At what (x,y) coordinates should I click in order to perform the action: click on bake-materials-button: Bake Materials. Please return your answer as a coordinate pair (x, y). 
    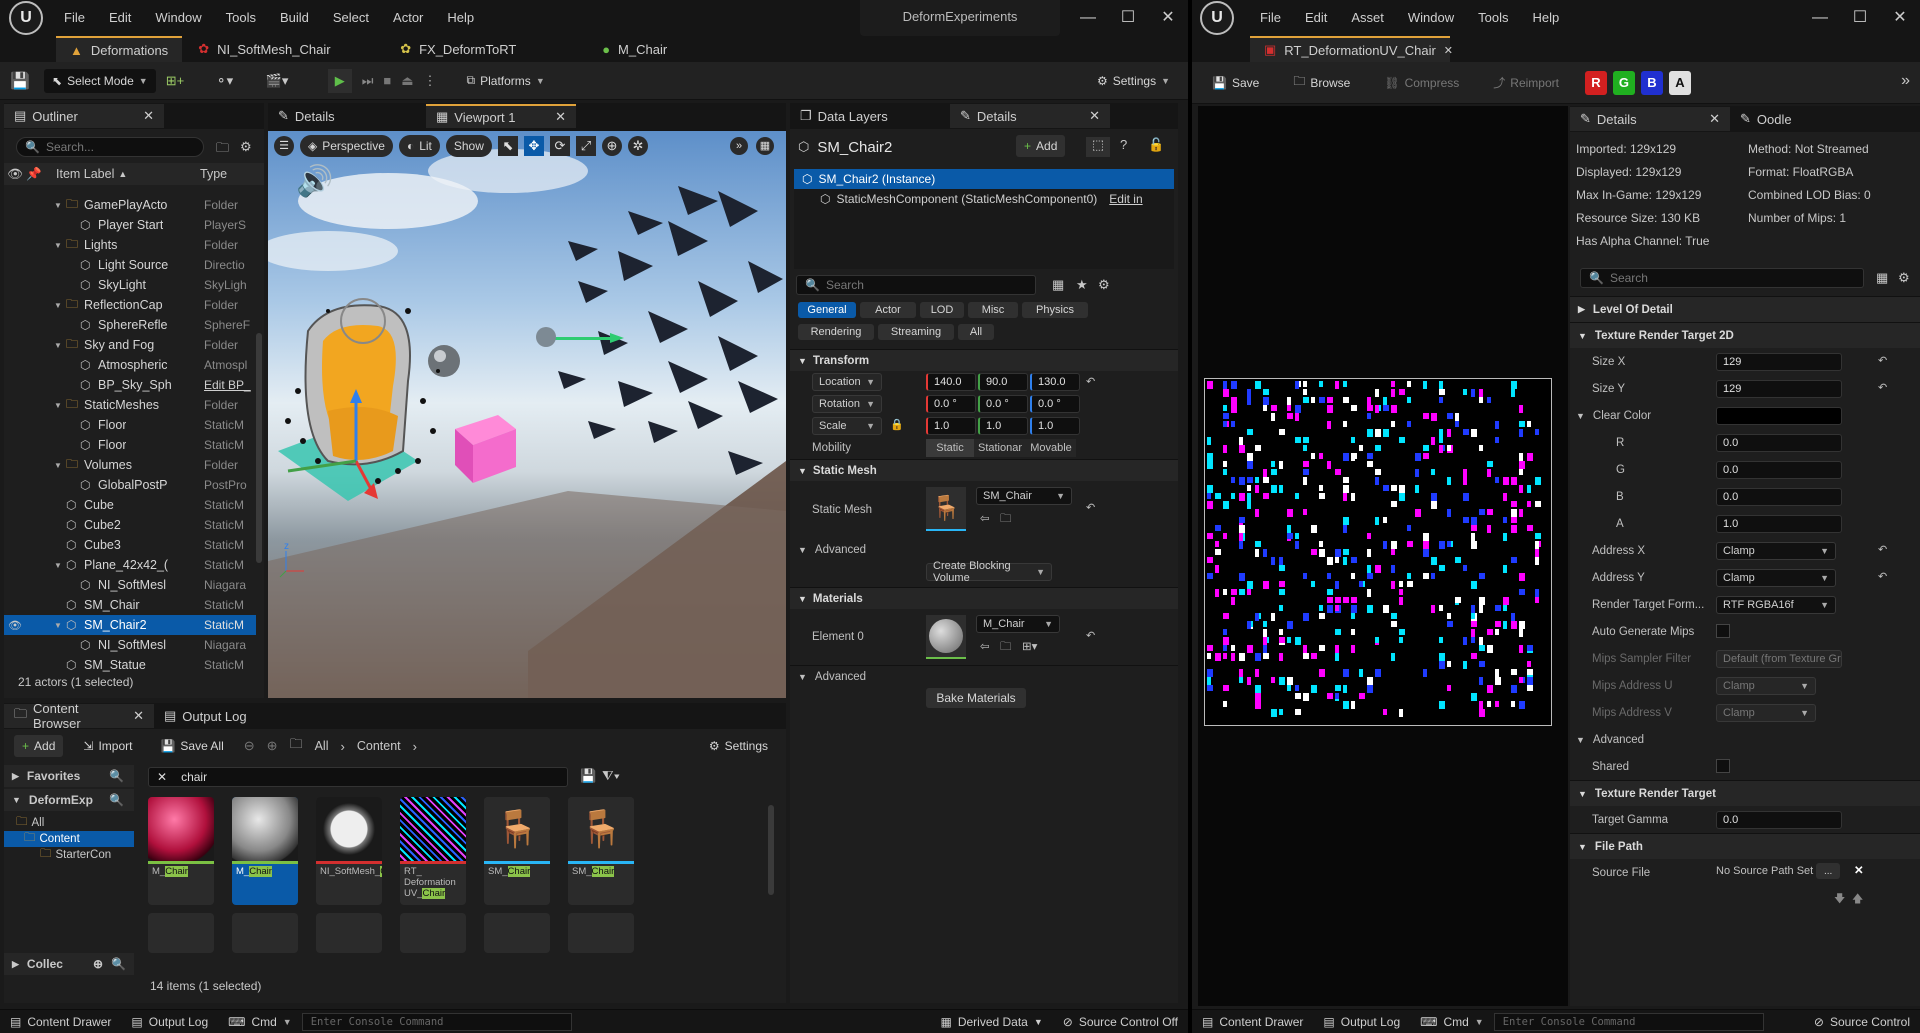
    Looking at the image, I should click on (976, 698).